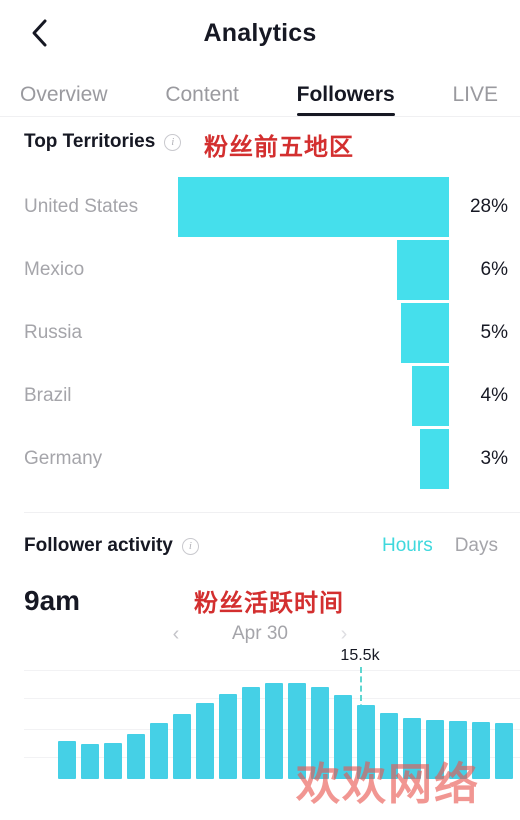  Describe the element at coordinates (260, 458) in the screenshot. I see `table-row: Germany 3%` at that location.